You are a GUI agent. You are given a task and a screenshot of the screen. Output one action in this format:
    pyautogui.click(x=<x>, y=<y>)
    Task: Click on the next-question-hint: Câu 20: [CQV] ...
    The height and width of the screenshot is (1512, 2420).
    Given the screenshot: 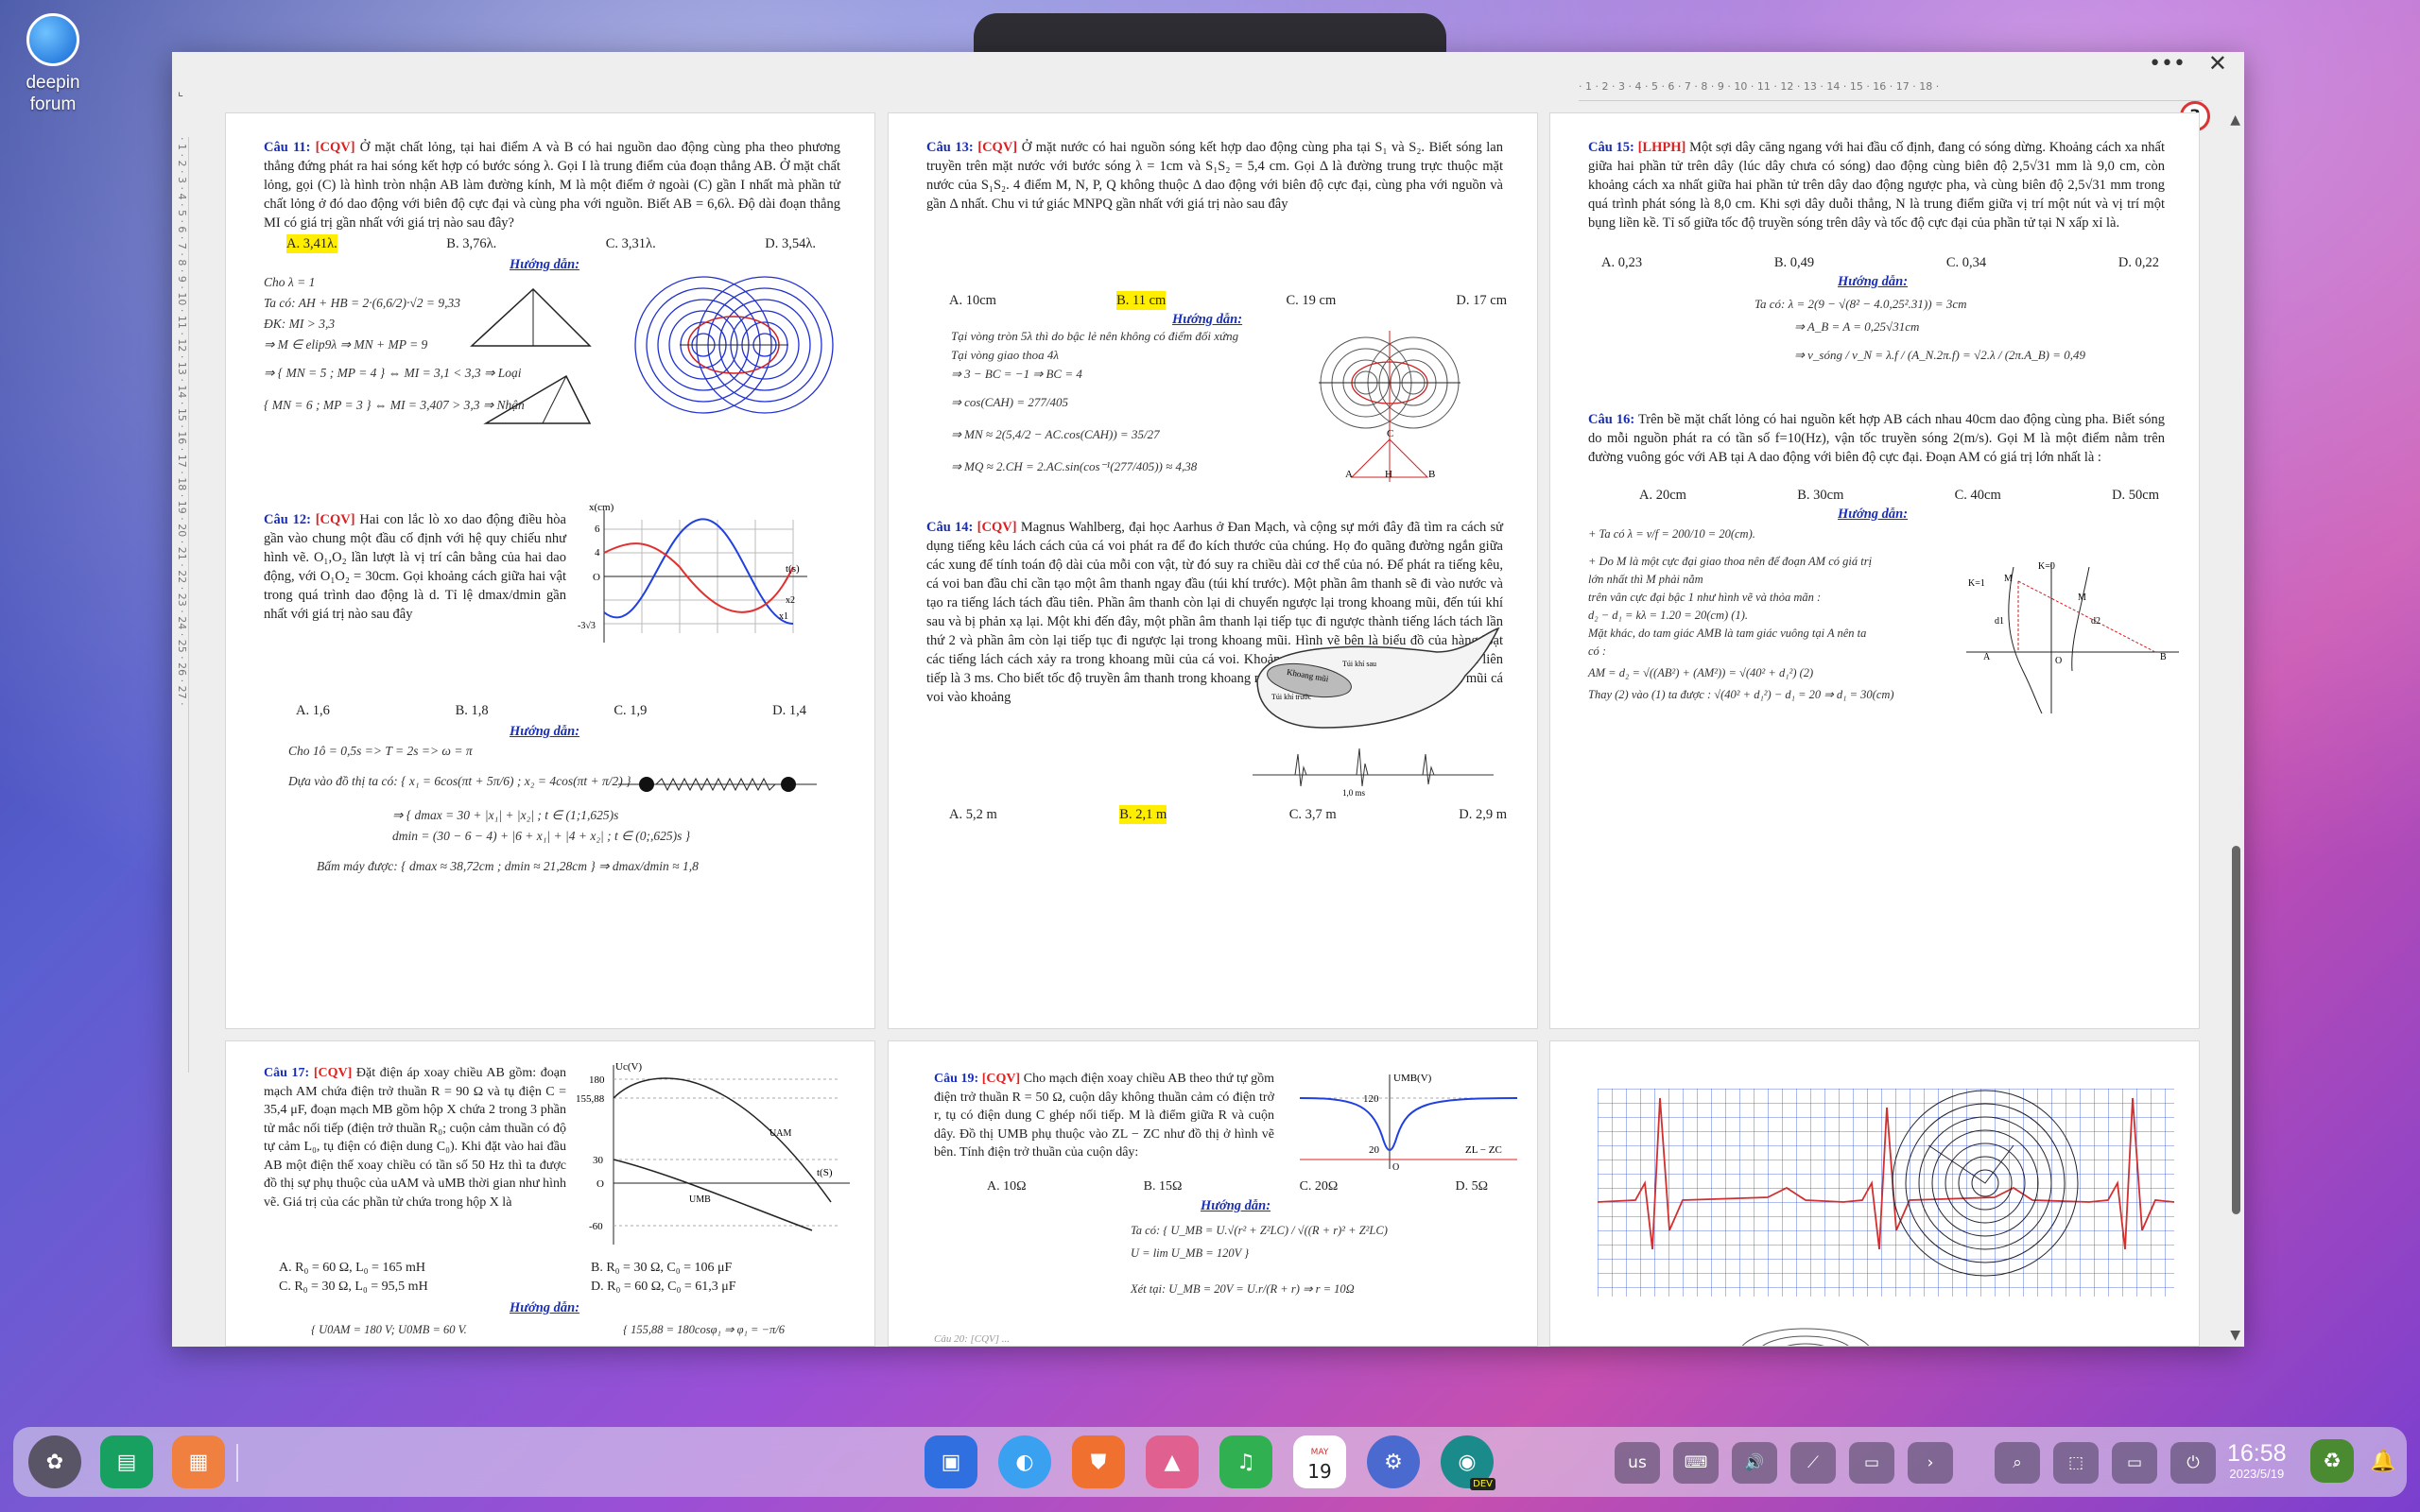 What is the action you would take?
    pyautogui.click(x=972, y=1339)
    